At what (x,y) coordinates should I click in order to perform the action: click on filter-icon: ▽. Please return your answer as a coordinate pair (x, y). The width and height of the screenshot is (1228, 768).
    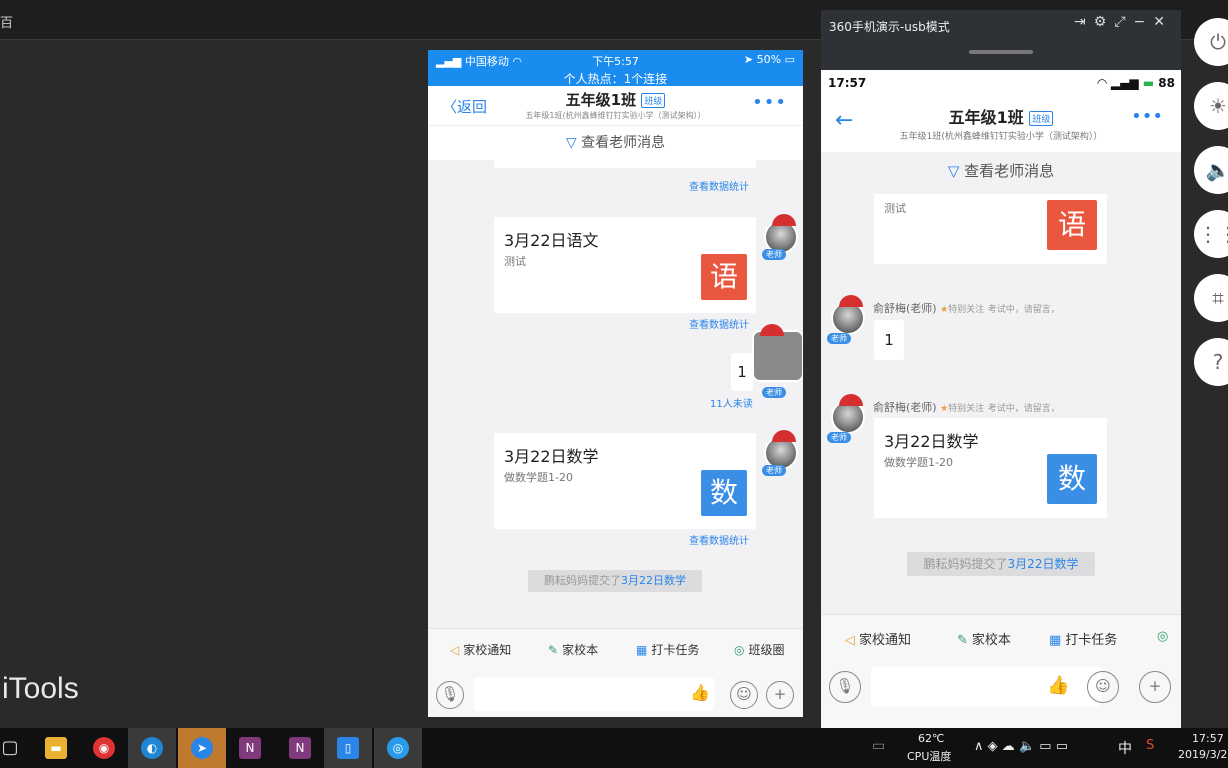
    Looking at the image, I should click on (953, 171).